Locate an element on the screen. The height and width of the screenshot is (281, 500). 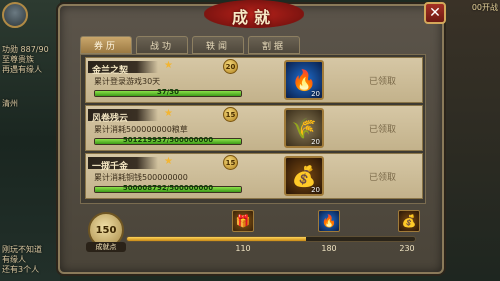
milestone-reward: 🔥 is located at coordinates (329, 221).